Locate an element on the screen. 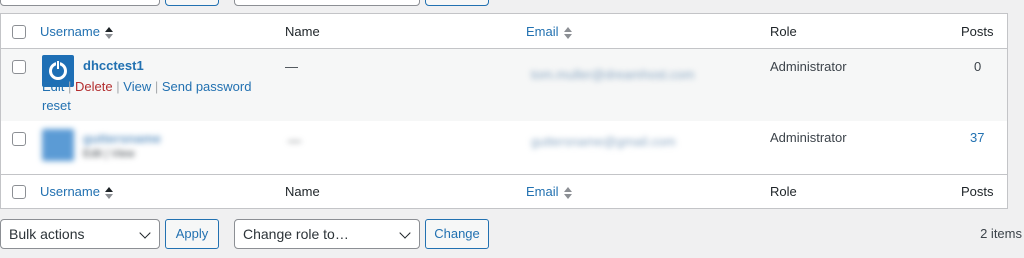 The width and height of the screenshot is (1024, 258). username-column-header: Username is located at coordinates (76, 32).